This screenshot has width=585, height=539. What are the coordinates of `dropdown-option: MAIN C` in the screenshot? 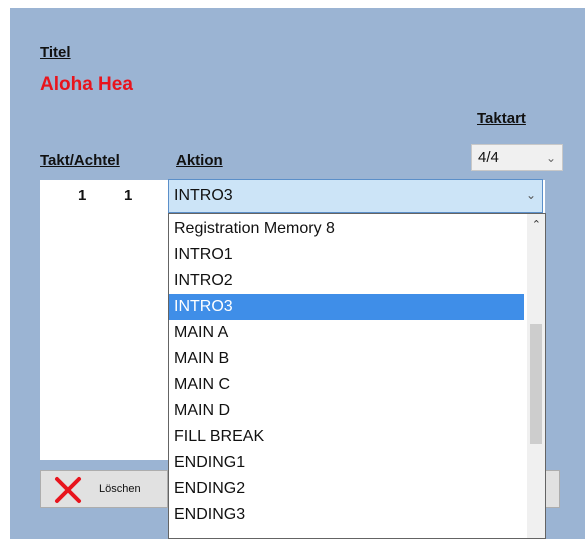 It's located at (346, 385).